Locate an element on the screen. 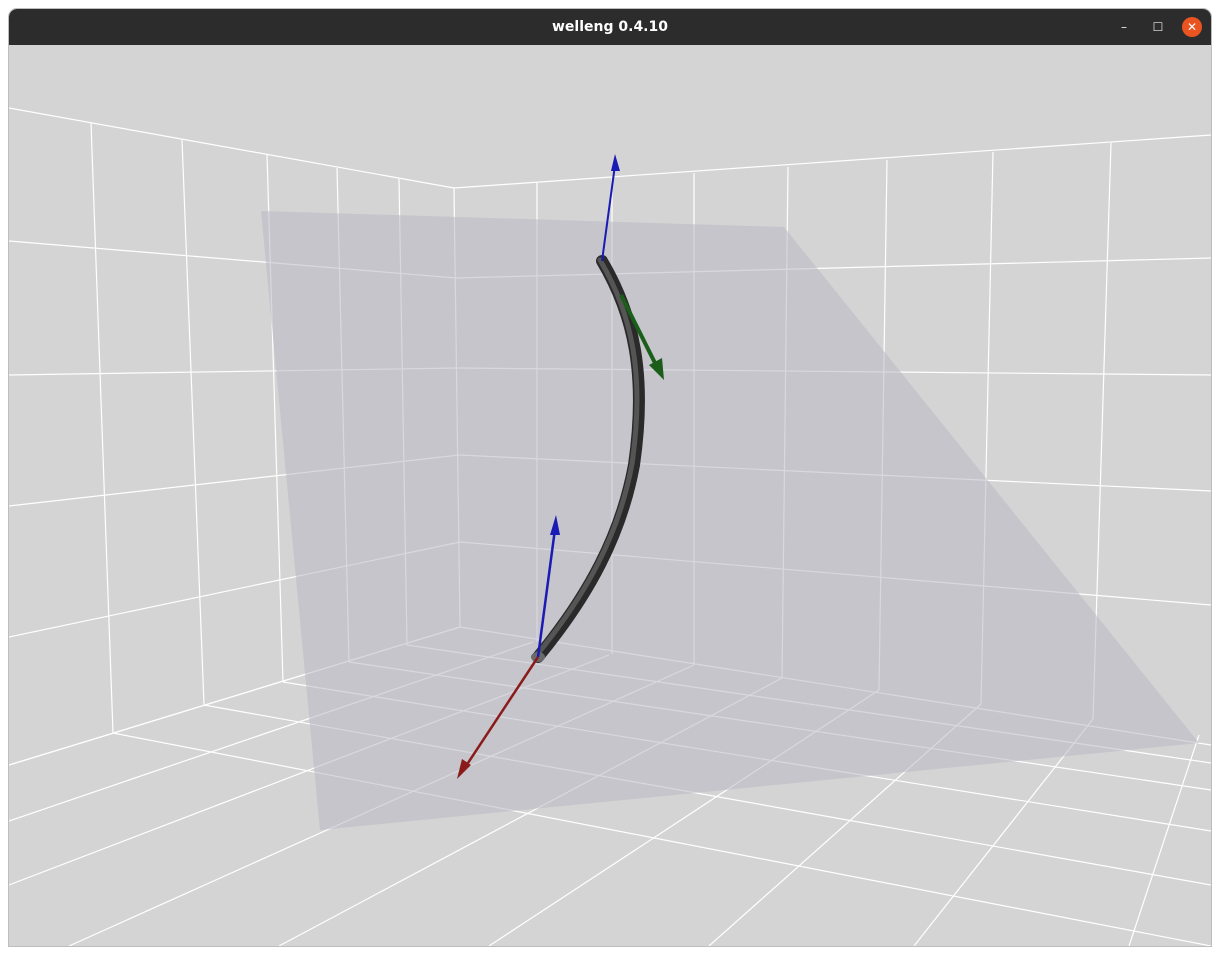 Image resolution: width=1220 pixels, height=955 pixels. minimize-button: – is located at coordinates (1124, 27).